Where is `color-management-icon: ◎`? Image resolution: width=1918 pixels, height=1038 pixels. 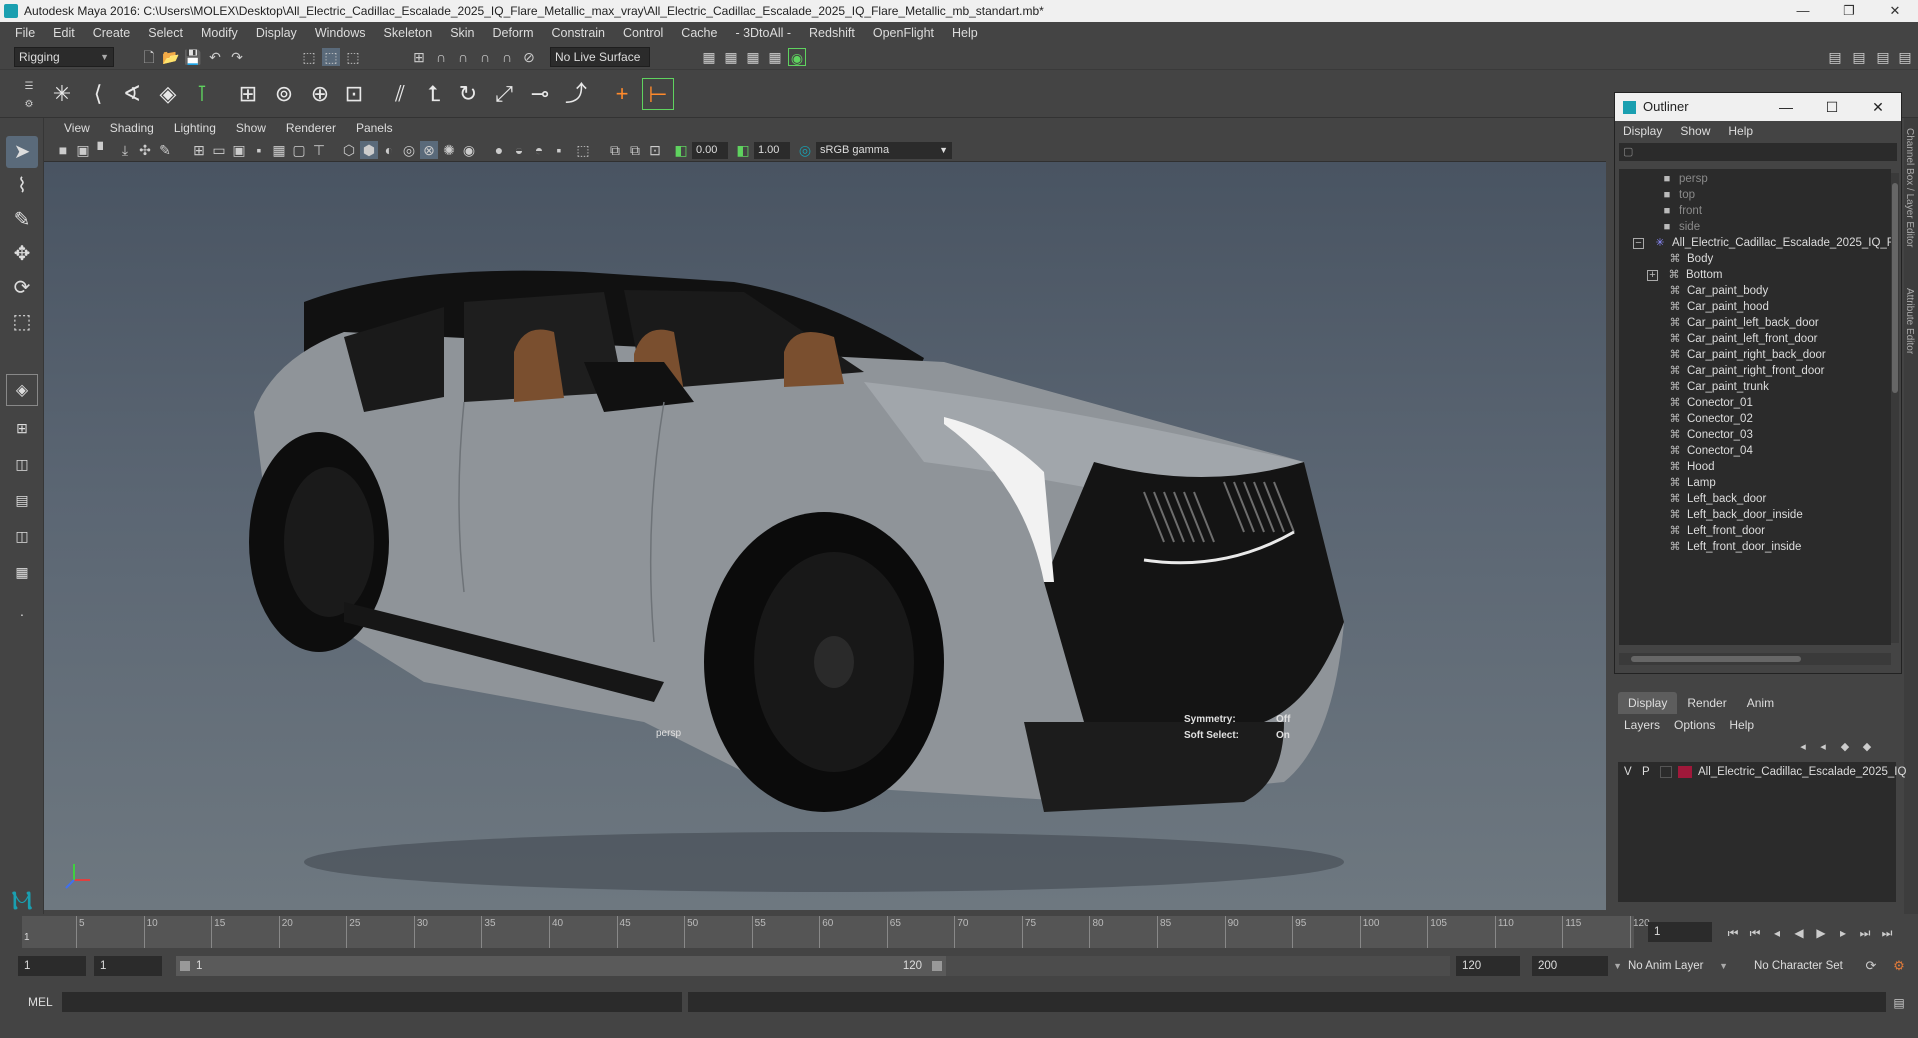 color-management-icon: ◎ is located at coordinates (805, 150).